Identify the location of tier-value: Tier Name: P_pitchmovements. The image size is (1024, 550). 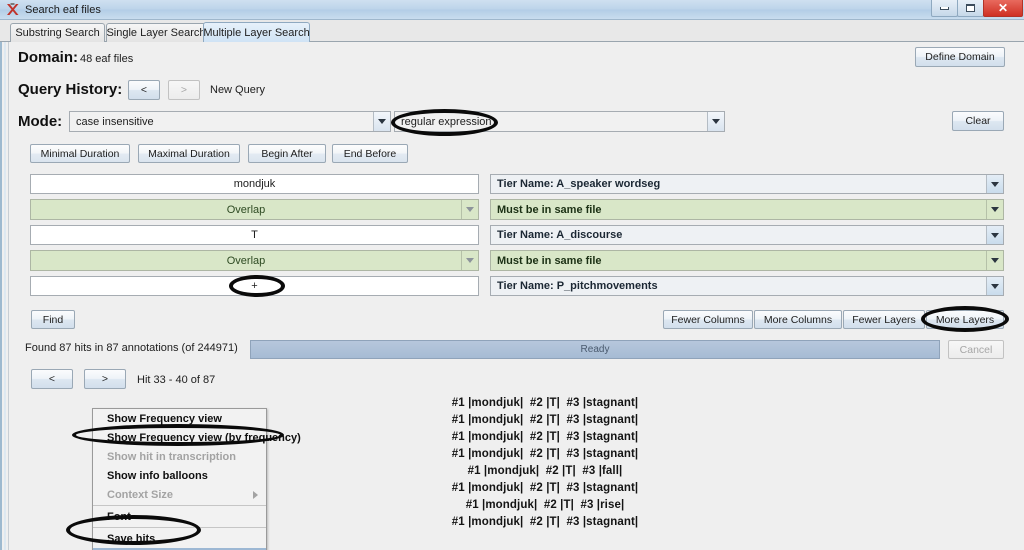
(577, 286).